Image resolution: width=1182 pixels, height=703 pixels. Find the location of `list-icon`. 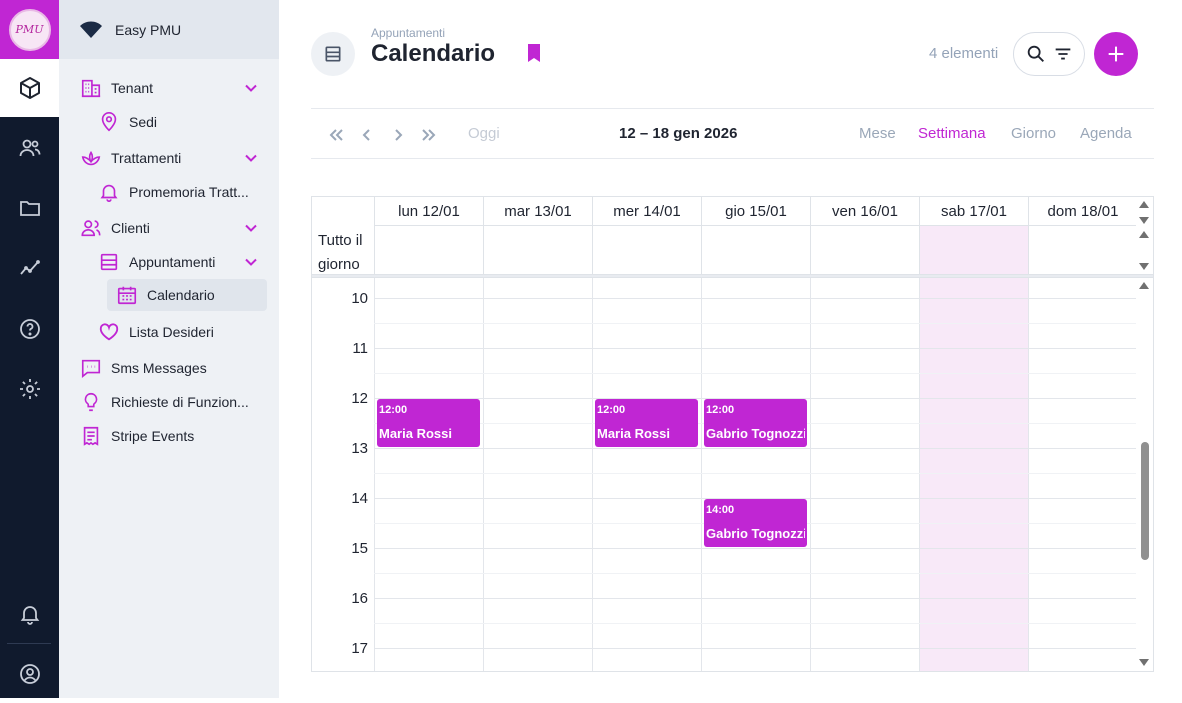

list-icon is located at coordinates (109, 262).